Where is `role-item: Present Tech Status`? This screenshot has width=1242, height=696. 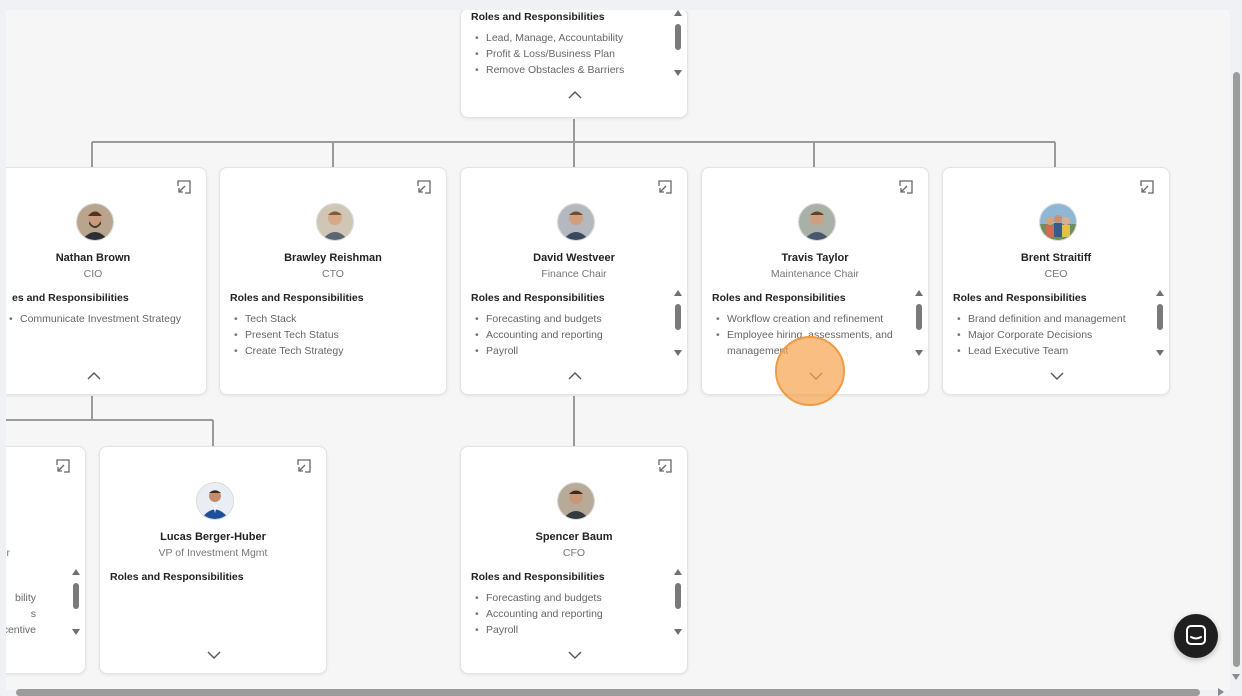 role-item: Present Tech Status is located at coordinates (329, 335).